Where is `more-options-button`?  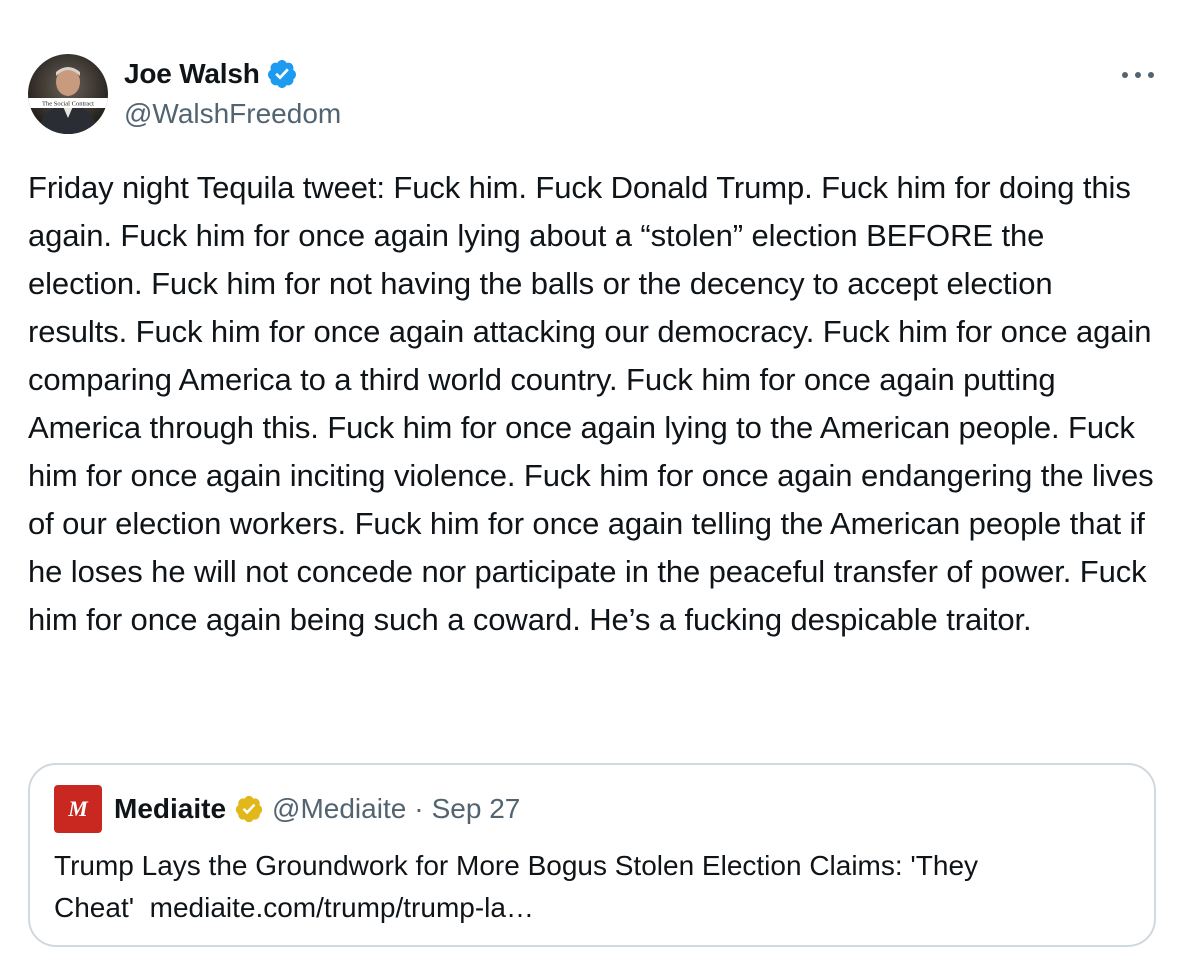 more-options-button is located at coordinates (1138, 75).